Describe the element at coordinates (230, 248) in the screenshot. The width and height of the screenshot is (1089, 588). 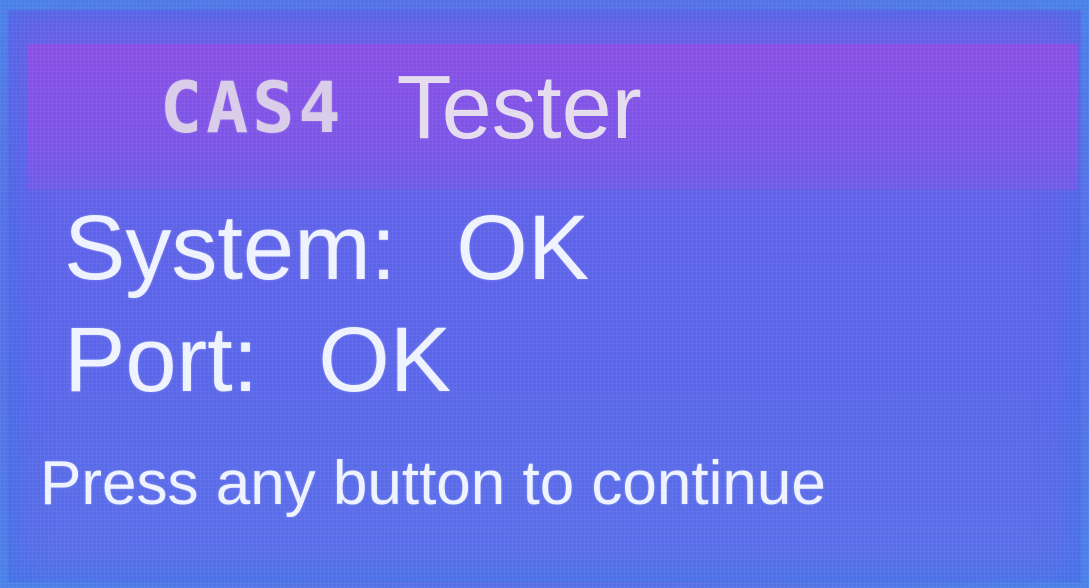
I see `system-status-label: System:` at that location.